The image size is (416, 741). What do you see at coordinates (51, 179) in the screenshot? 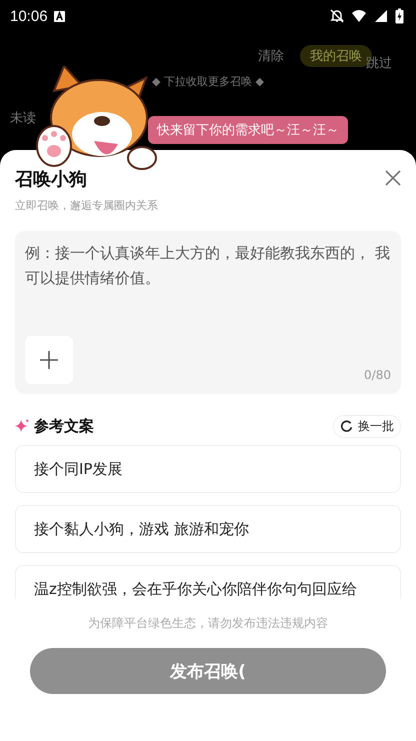
I see `sheet-title: 召唤小狗` at bounding box center [51, 179].